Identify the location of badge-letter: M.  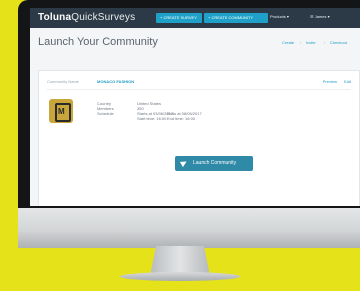
(61, 111).